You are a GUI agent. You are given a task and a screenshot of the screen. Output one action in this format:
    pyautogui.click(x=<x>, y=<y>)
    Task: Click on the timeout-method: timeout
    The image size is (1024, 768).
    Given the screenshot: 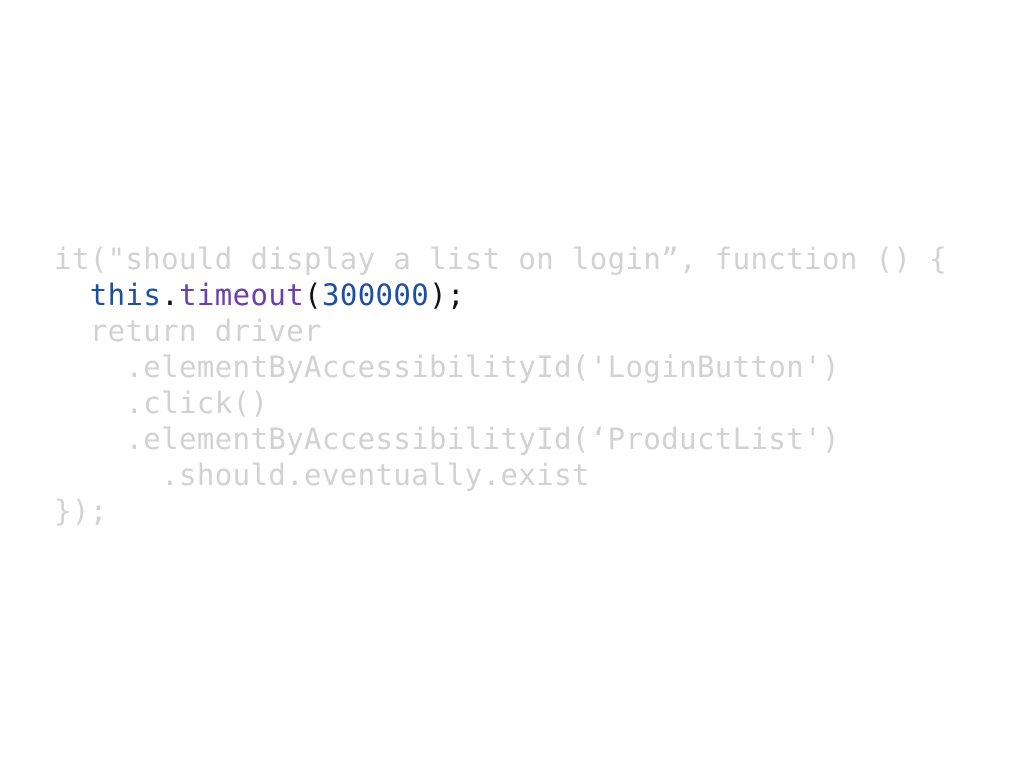 What is the action you would take?
    pyautogui.click(x=242, y=295)
    